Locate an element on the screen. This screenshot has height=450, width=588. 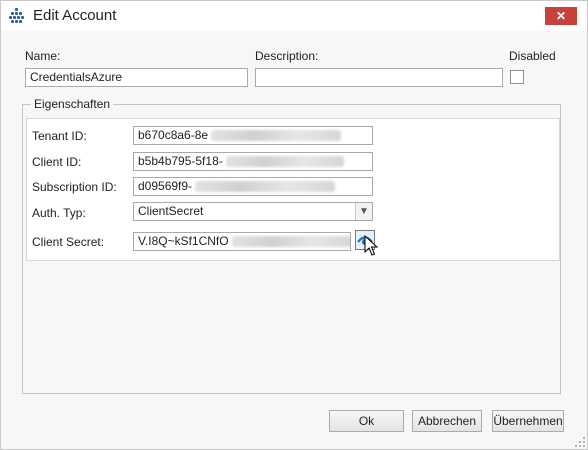
tenant-id-value: b670c8a6-8e is located at coordinates (173, 135).